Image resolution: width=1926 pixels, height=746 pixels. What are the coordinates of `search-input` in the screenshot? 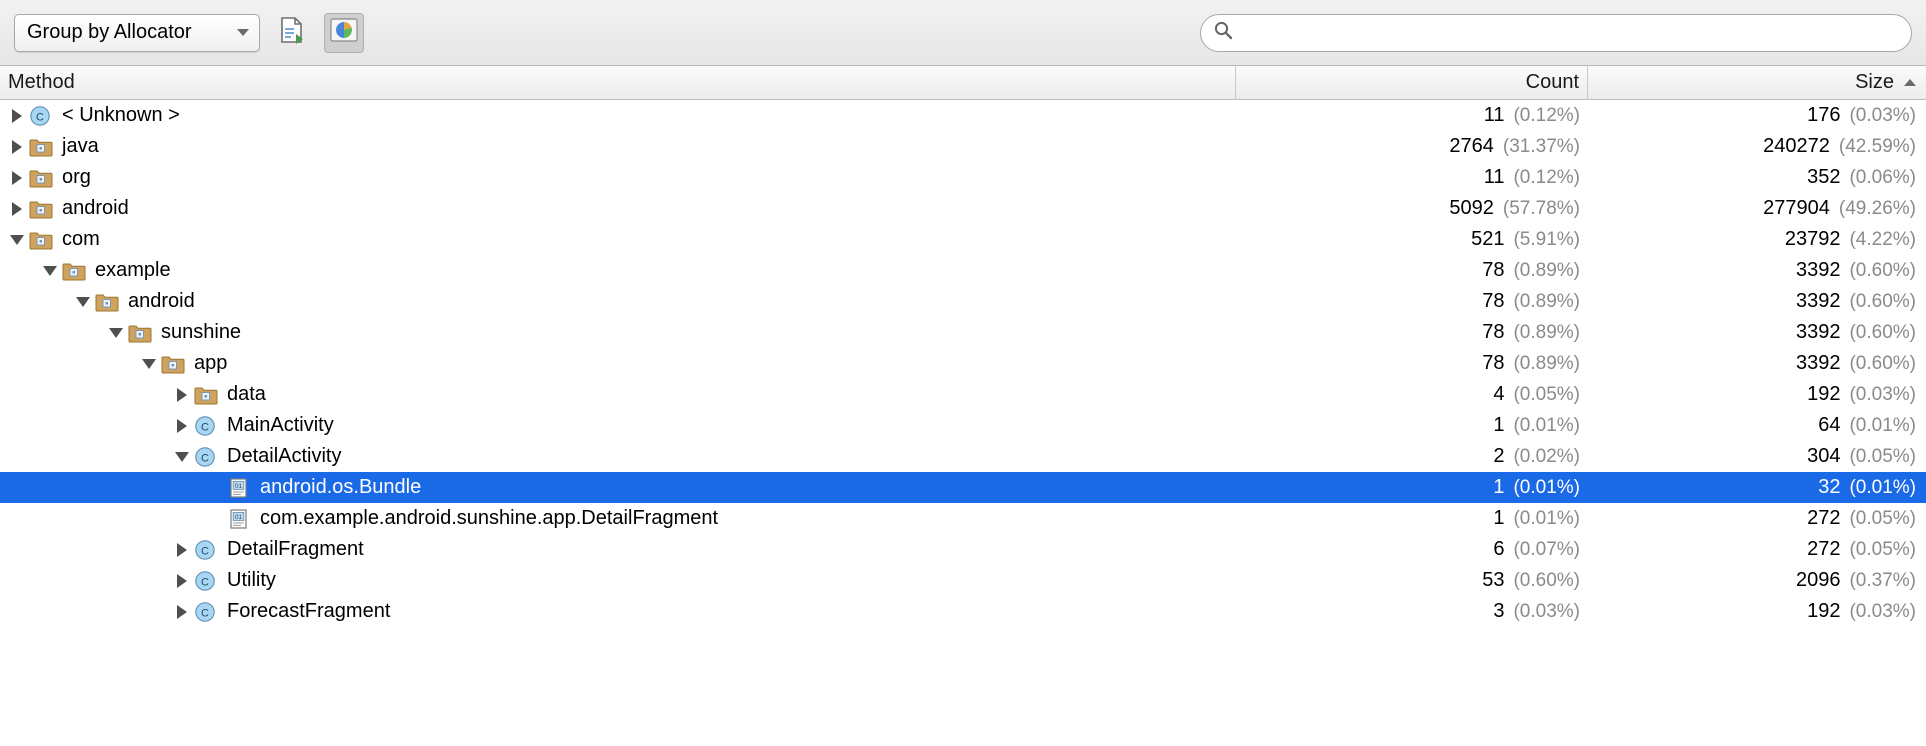 It's located at (1570, 32).